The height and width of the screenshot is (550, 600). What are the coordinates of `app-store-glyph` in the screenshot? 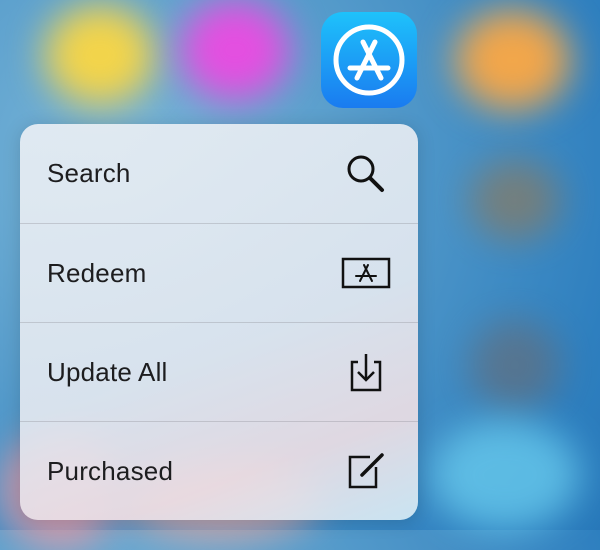 It's located at (369, 60).